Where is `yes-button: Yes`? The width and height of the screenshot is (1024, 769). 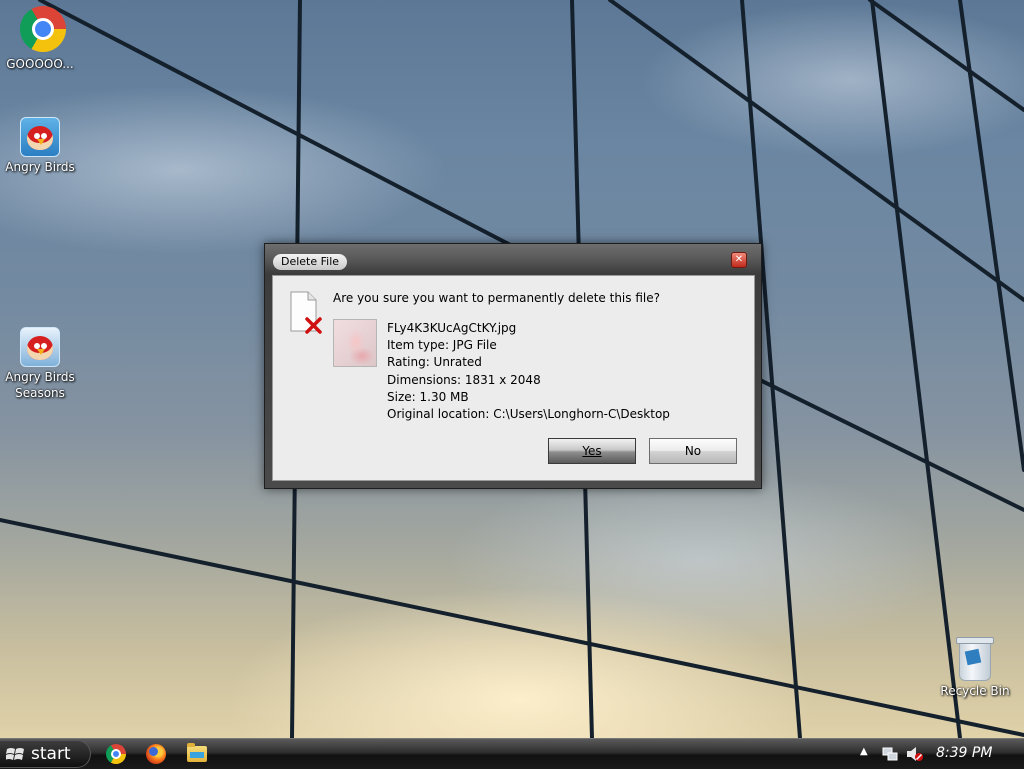 yes-button: Yes is located at coordinates (592, 451).